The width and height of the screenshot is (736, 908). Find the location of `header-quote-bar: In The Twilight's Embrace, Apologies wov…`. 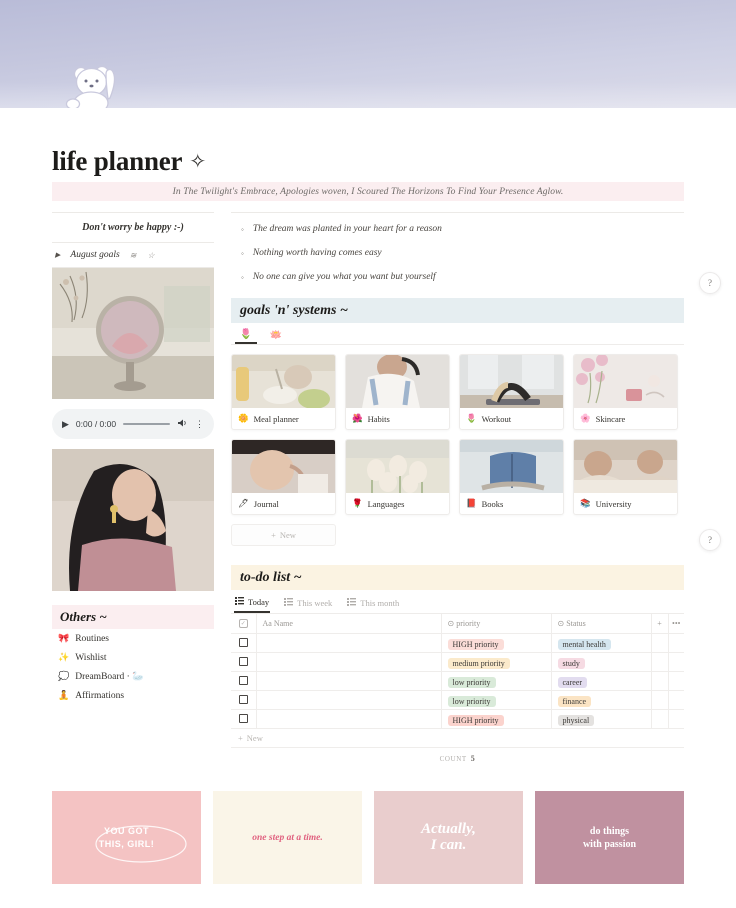

header-quote-bar: In The Twilight's Embrace, Apologies wov… is located at coordinates (368, 191).